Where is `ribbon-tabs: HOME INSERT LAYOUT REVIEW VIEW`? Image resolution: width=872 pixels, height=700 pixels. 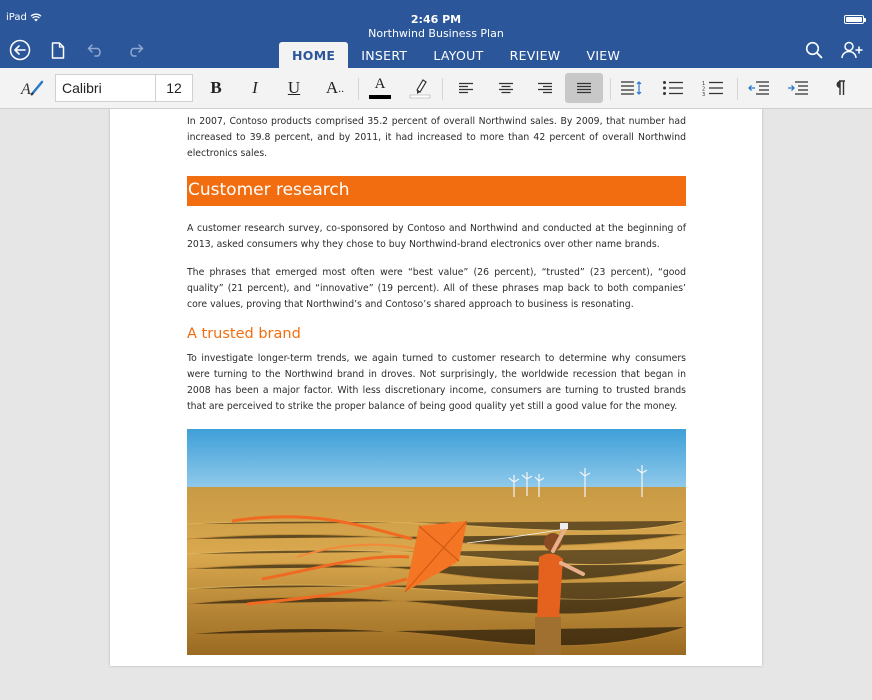 ribbon-tabs: HOME INSERT LAYOUT REVIEW VIEW is located at coordinates (456, 55).